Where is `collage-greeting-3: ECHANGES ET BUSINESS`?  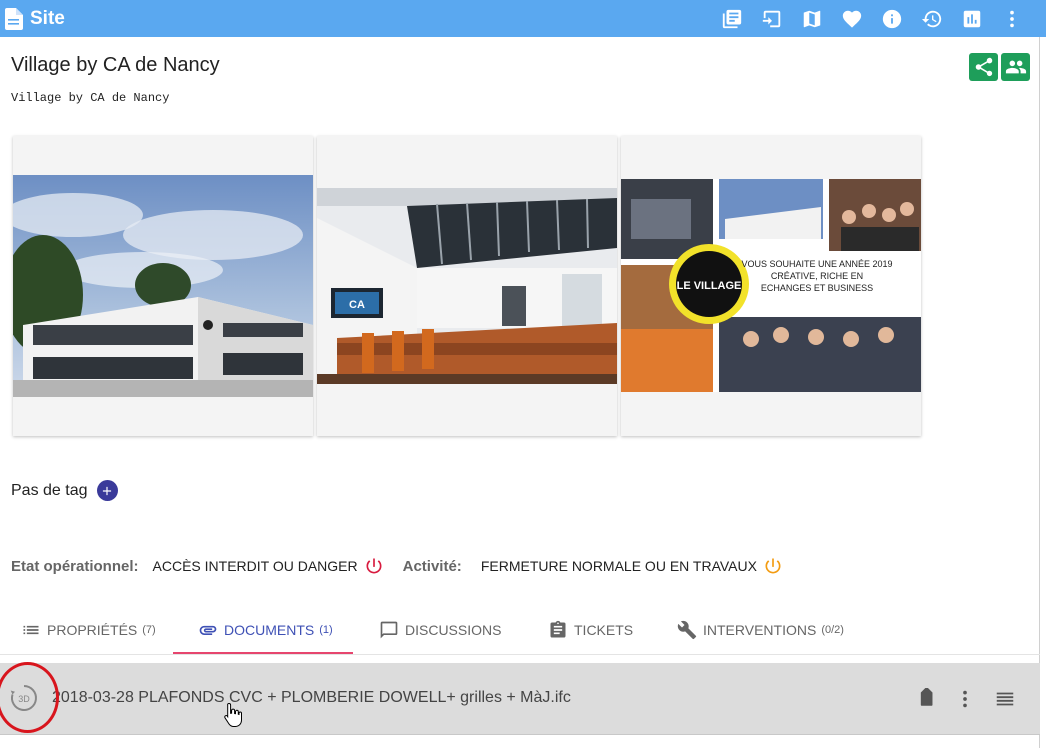 collage-greeting-3: ECHANGES ET BUSINESS is located at coordinates (817, 288).